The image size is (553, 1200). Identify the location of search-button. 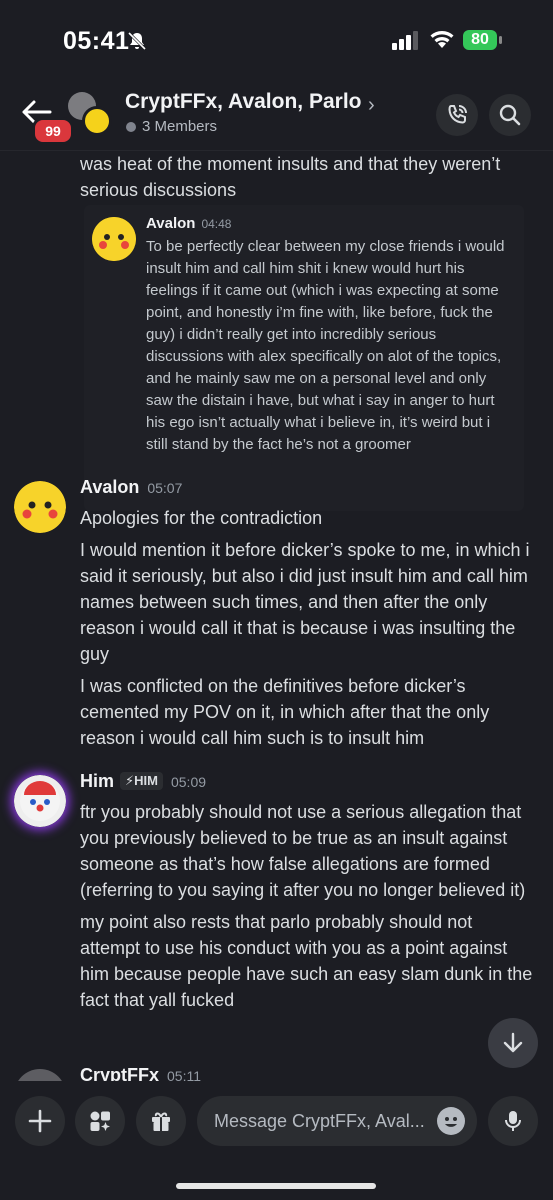
(510, 115).